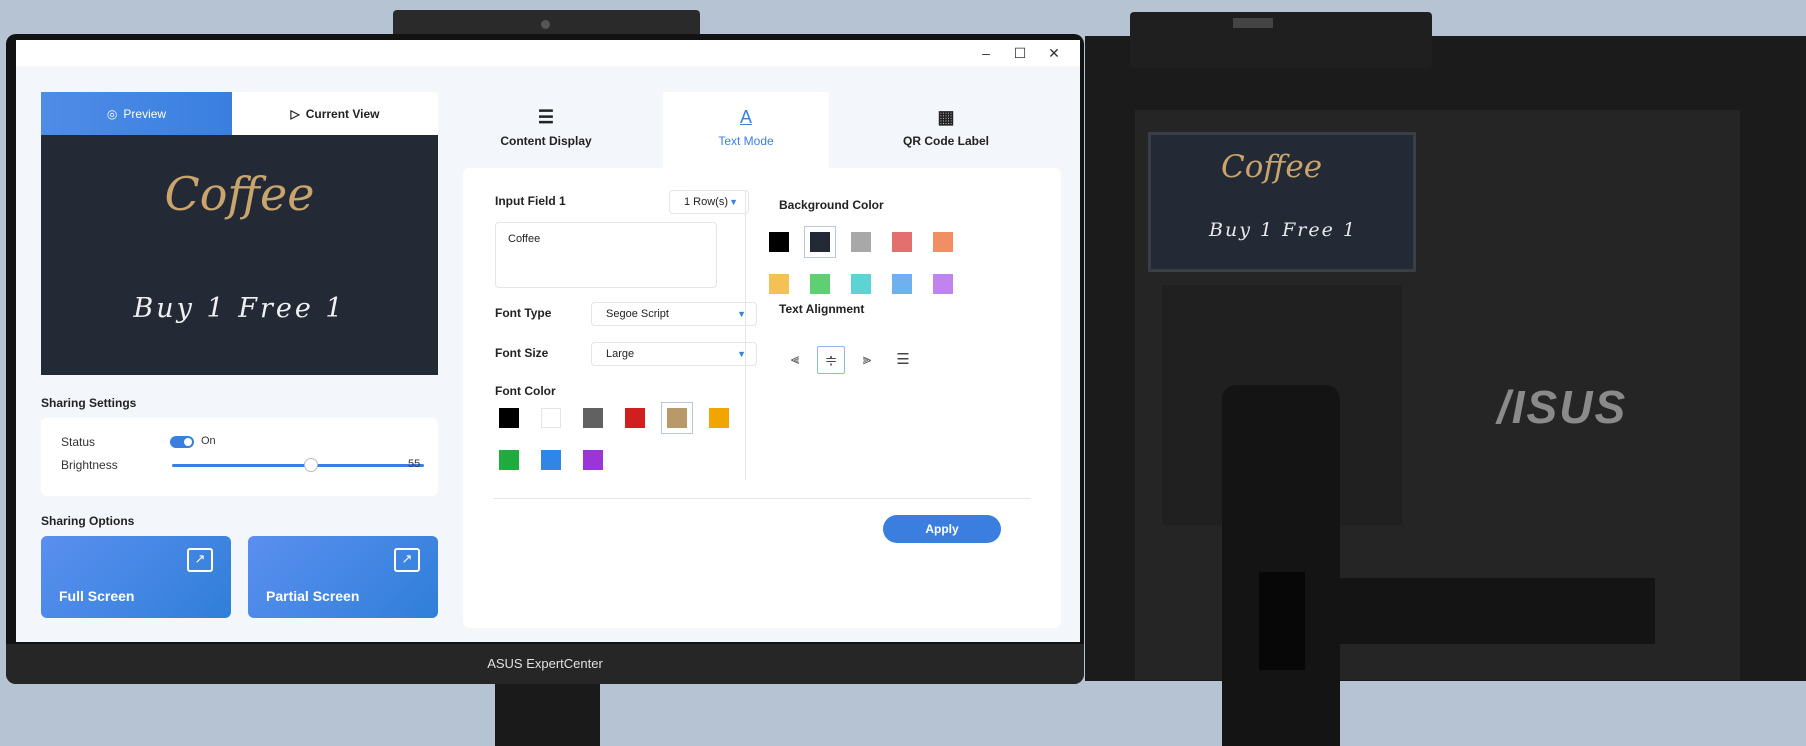 The height and width of the screenshot is (746, 1806). I want to click on font-size-dropdown: Large ▼, so click(674, 354).